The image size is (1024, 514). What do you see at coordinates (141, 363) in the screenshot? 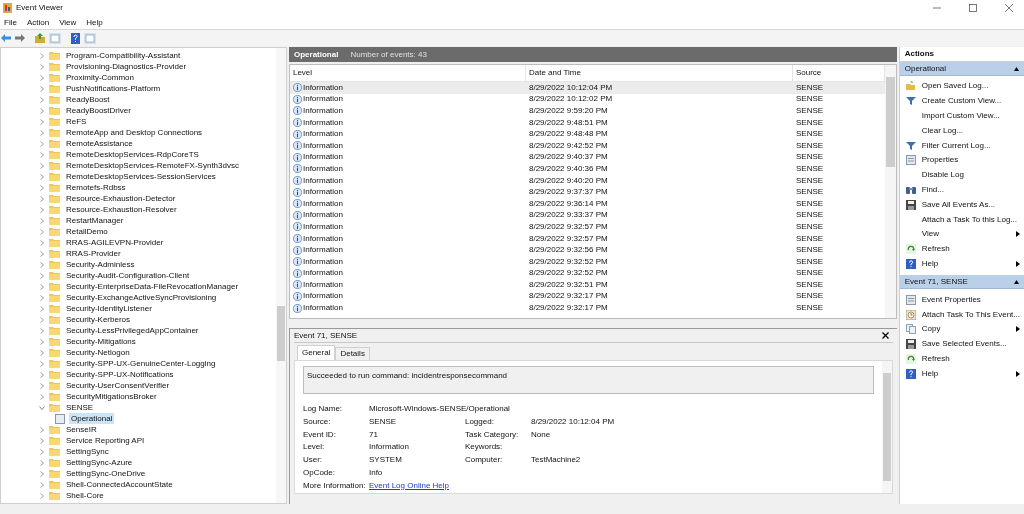
I see `tree-item: Security-SPP-UX-GenuineCenter-Logging` at bounding box center [141, 363].